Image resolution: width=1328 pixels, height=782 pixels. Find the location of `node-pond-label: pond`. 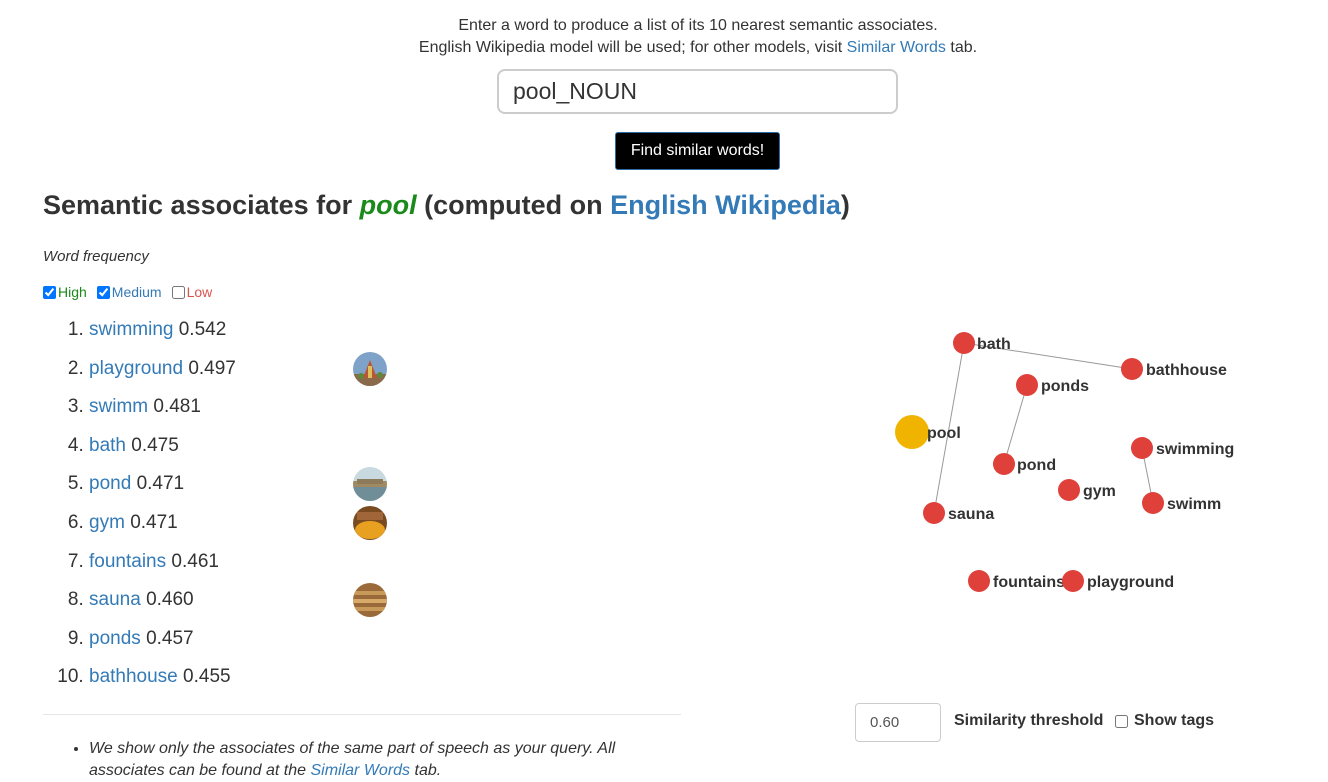

node-pond-label: pond is located at coordinates (1036, 465).